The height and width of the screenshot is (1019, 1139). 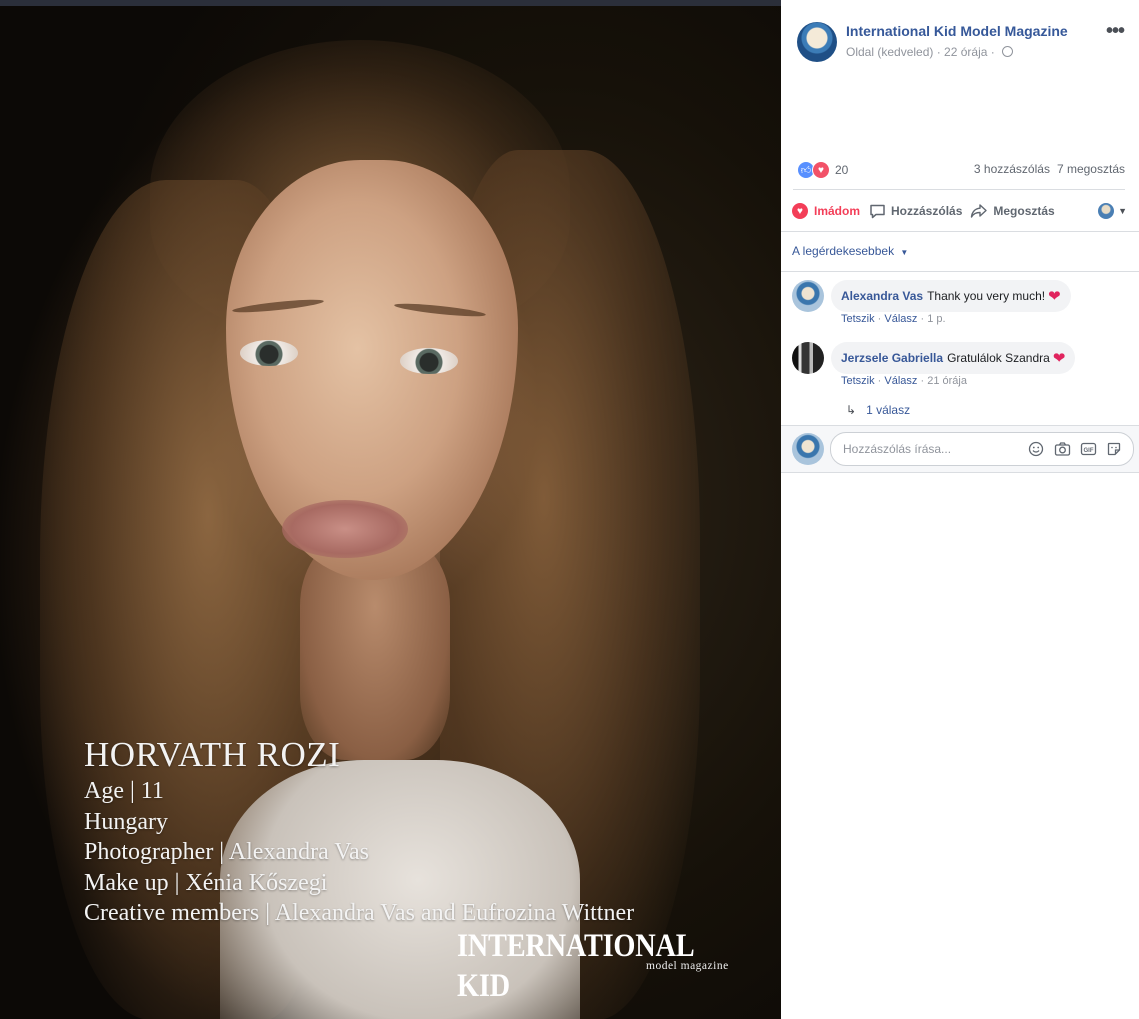 I want to click on share-arrow-icon, so click(x=979, y=211).